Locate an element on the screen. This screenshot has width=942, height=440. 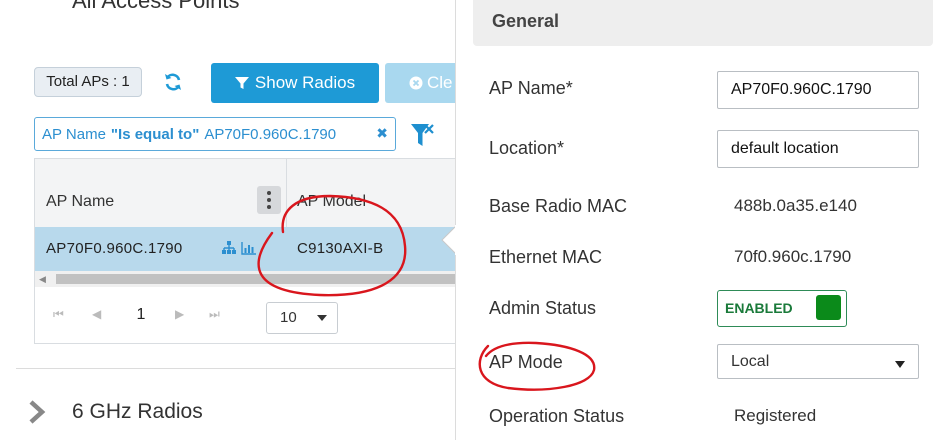
ap-name-label: AP Name* is located at coordinates (531, 88).